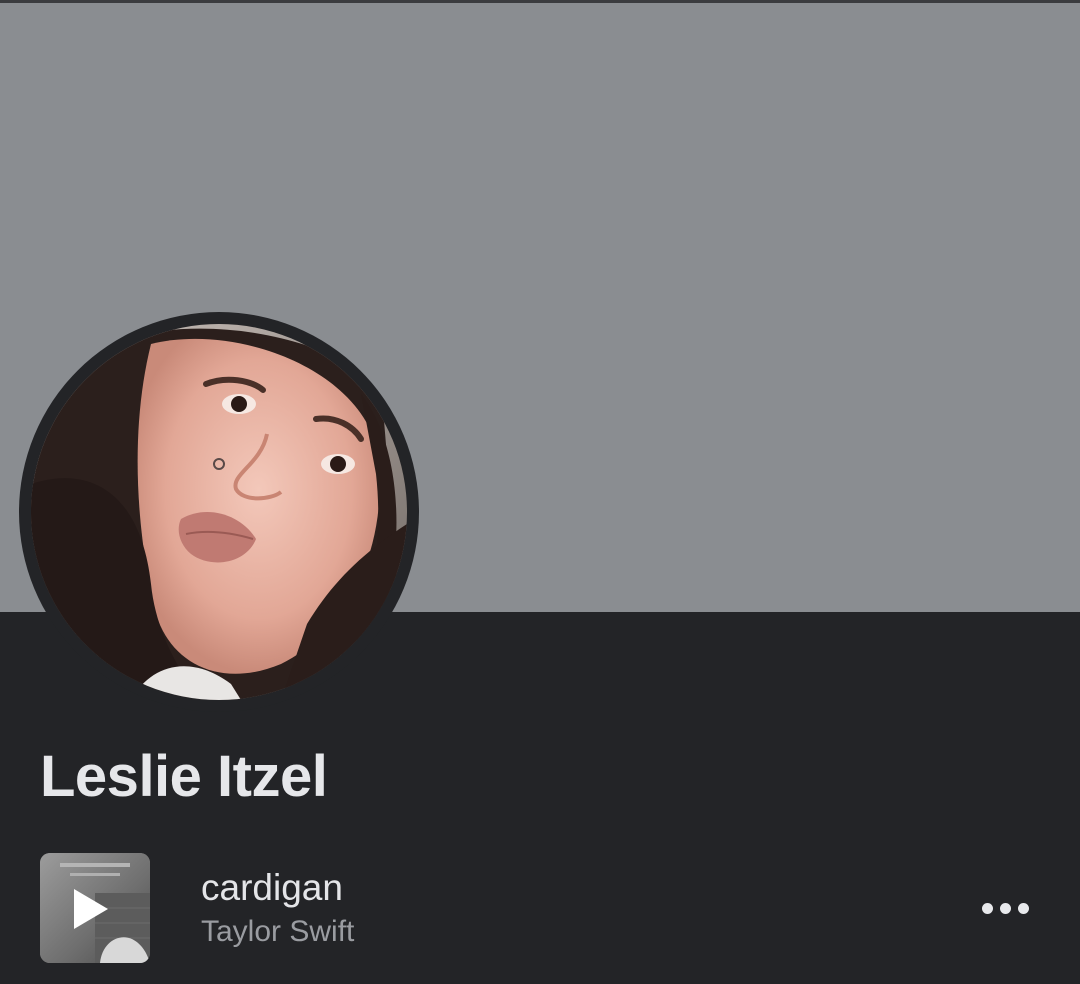  I want to click on more-options-button, so click(1005, 908).